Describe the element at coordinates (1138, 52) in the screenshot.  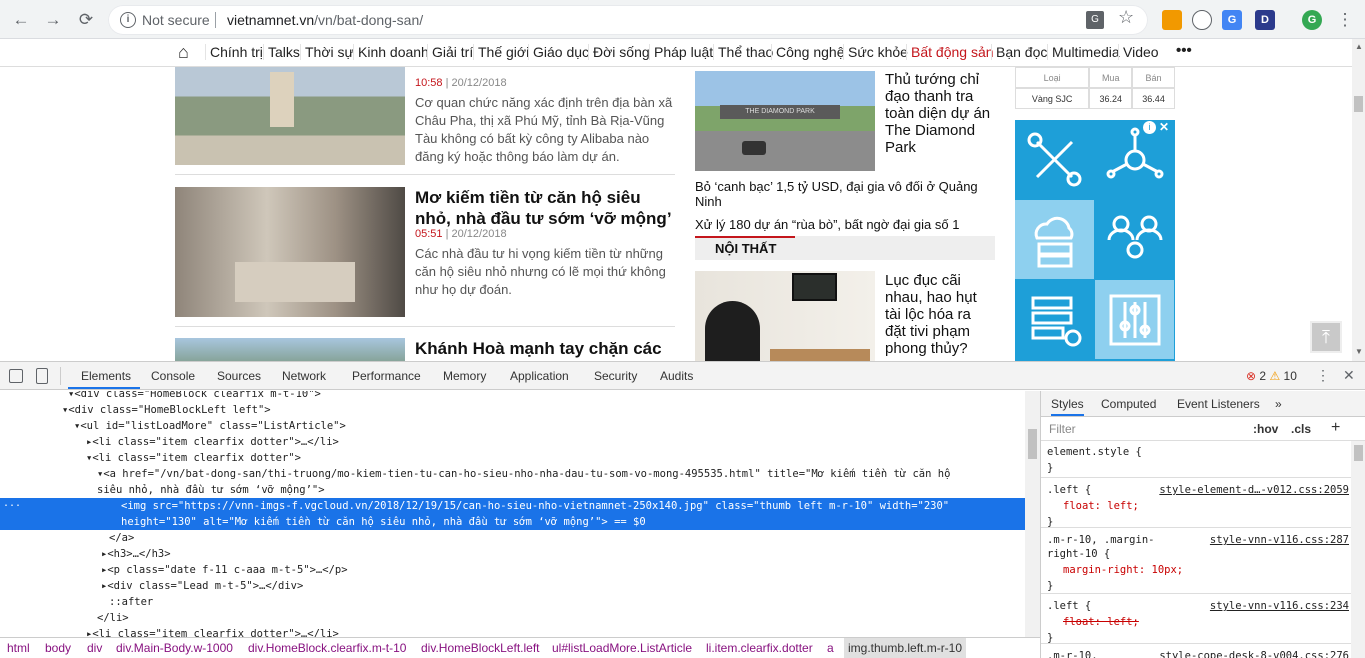
I see `nav-item: Video` at that location.